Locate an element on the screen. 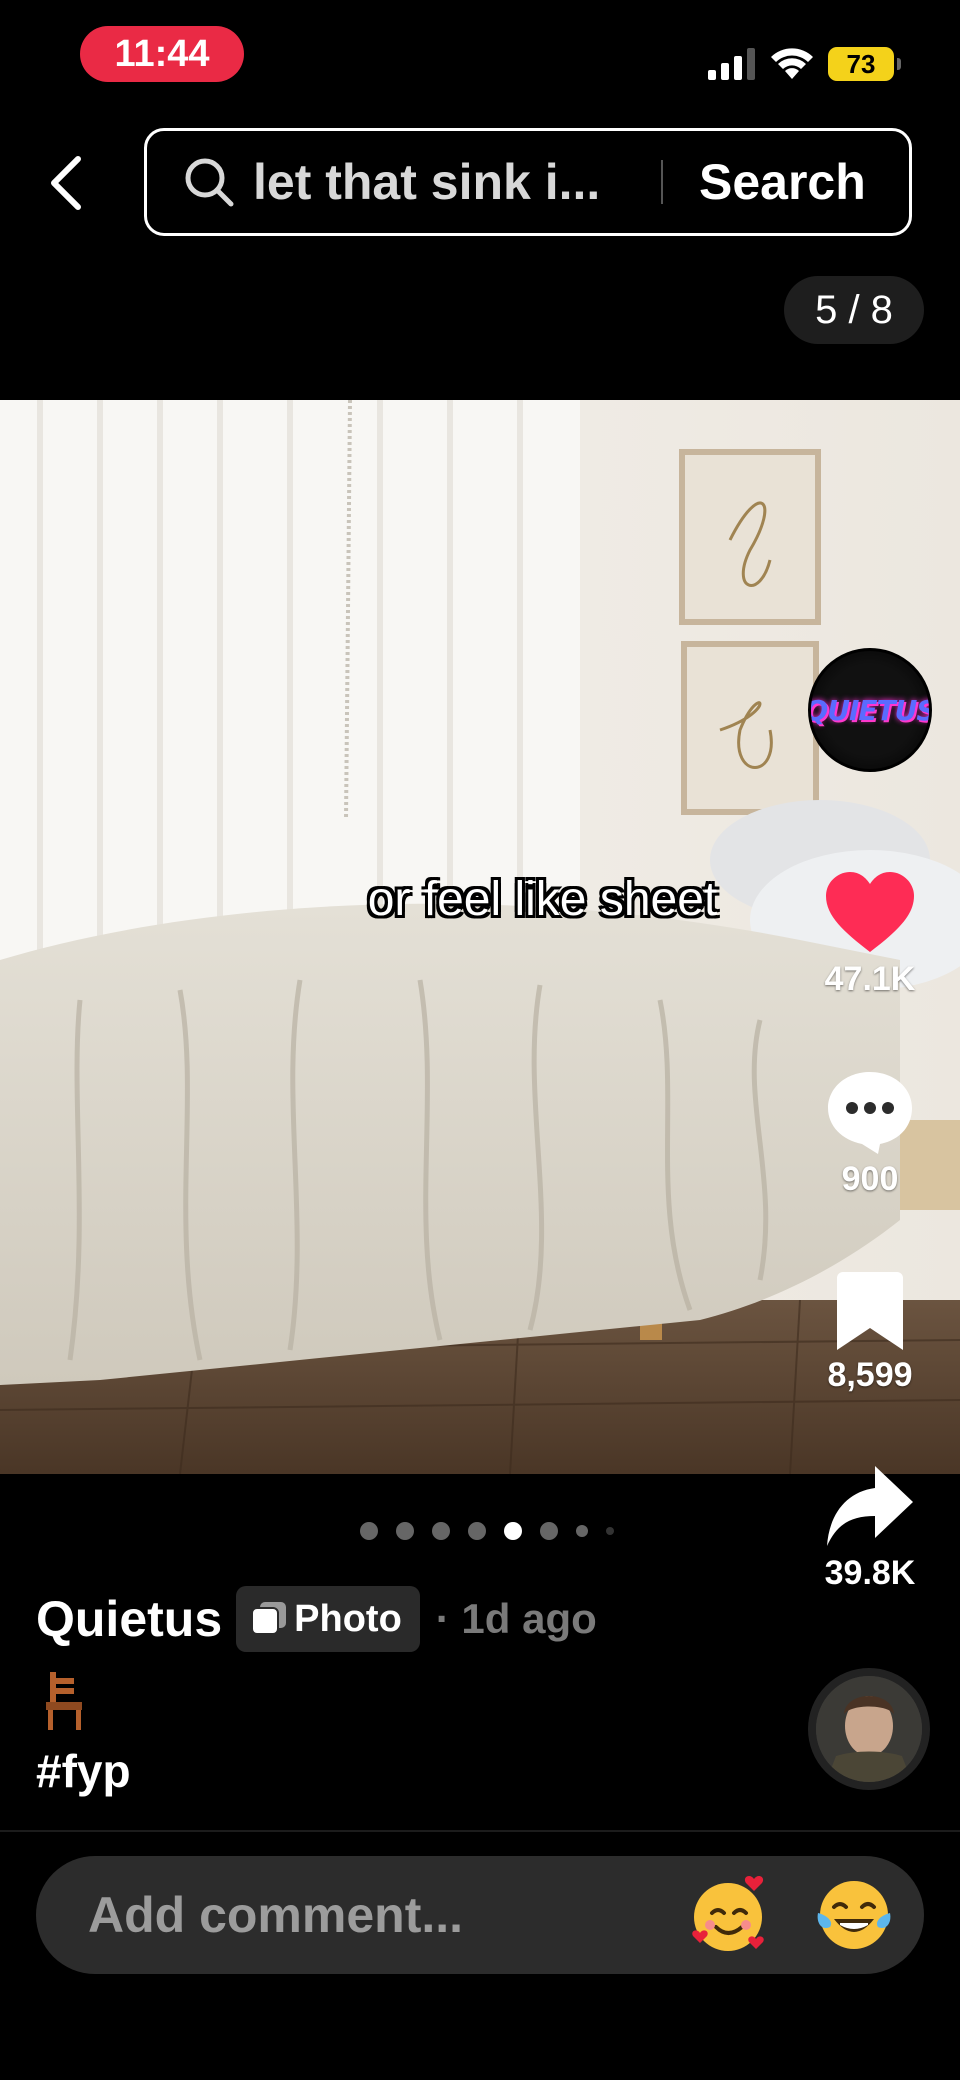 This screenshot has height=2080, width=960. author-name: Quietus is located at coordinates (129, 1619).